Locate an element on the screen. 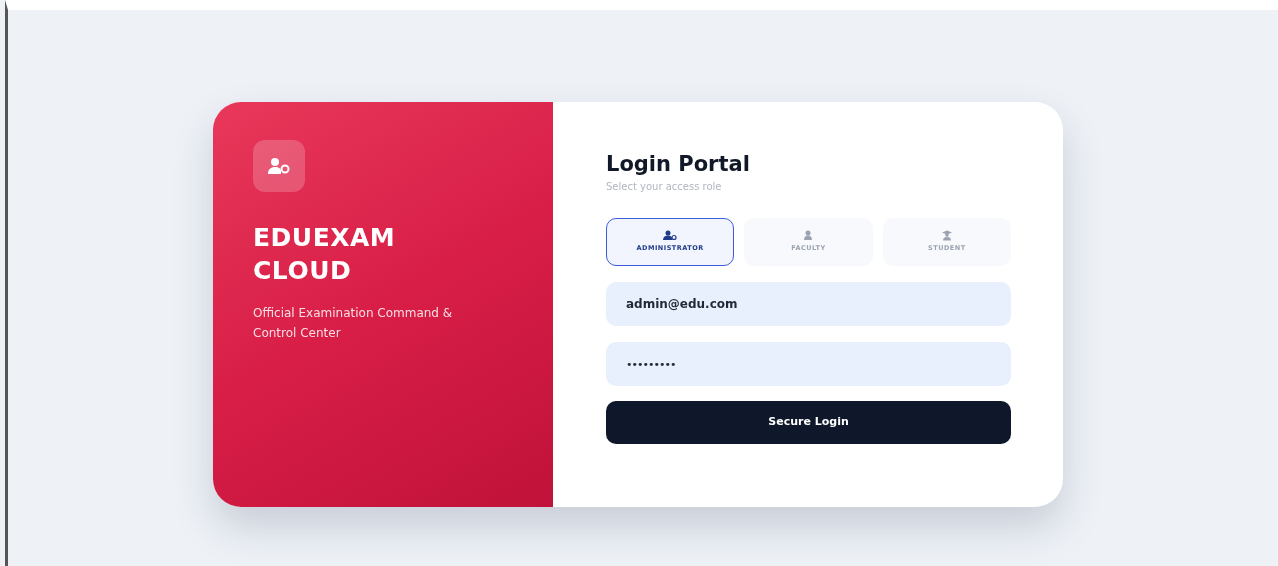 The image size is (1278, 566). password-field: ••••••••• is located at coordinates (808, 364).